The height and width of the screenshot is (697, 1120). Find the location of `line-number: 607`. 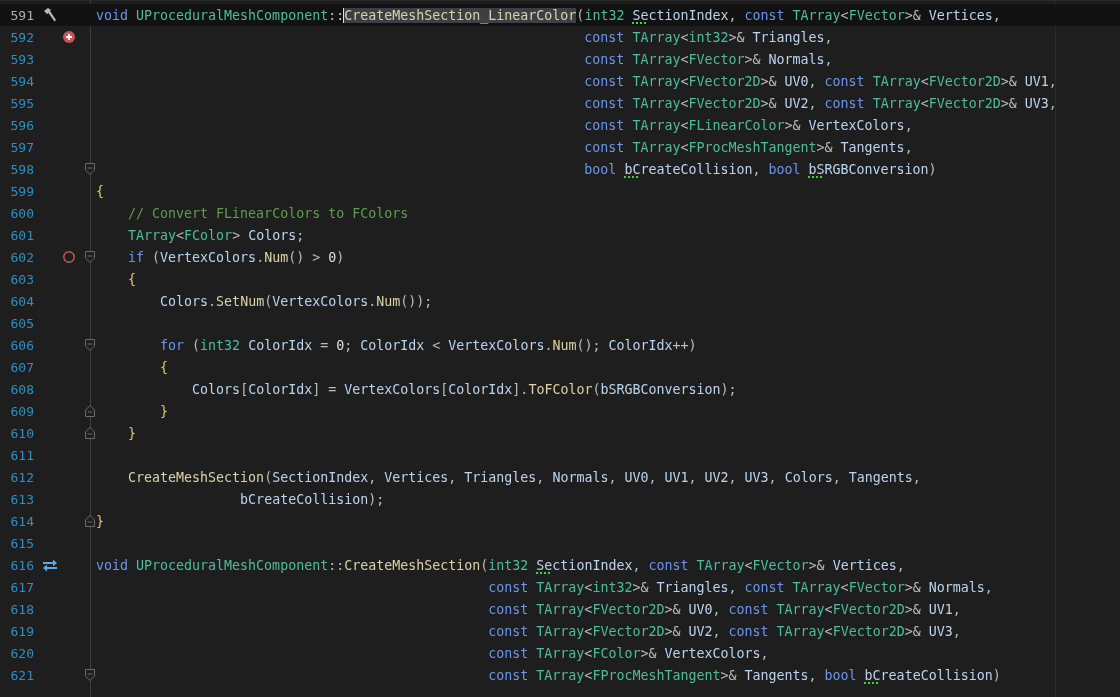

line-number: 607 is located at coordinates (22, 367).